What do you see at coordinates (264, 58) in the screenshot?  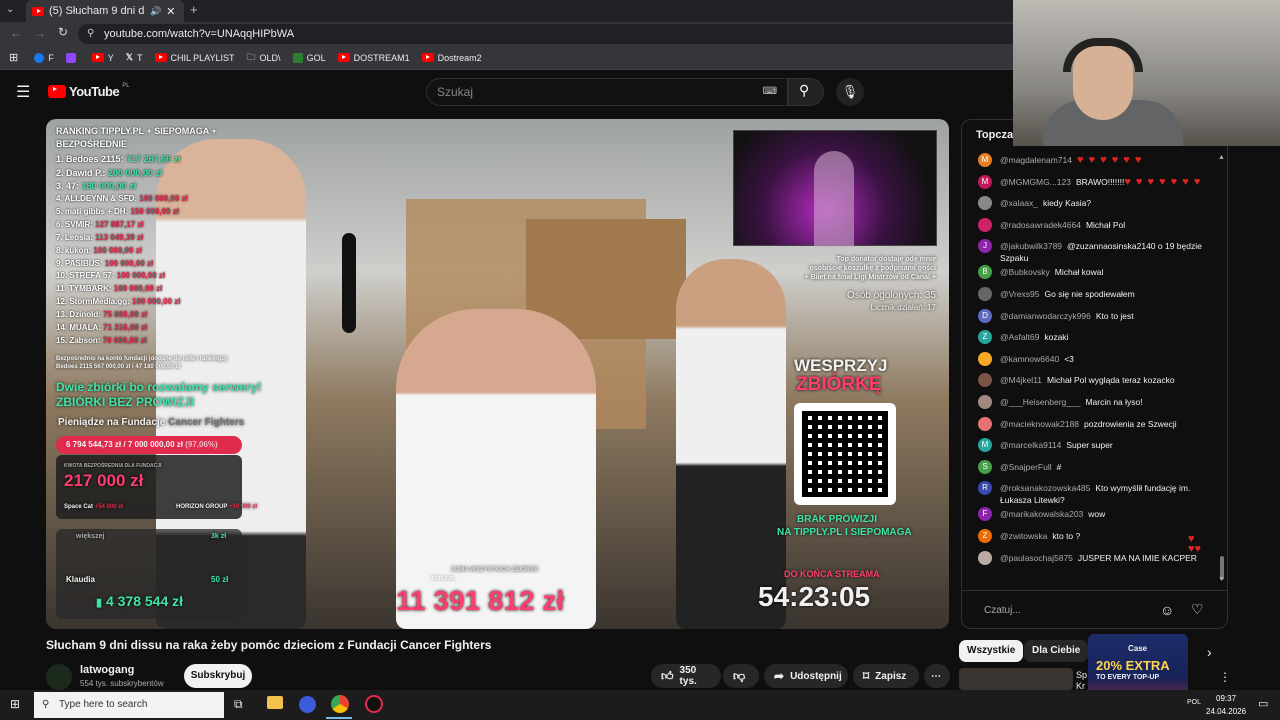 I see `bookmark-old: 🗀 OLD\` at bounding box center [264, 58].